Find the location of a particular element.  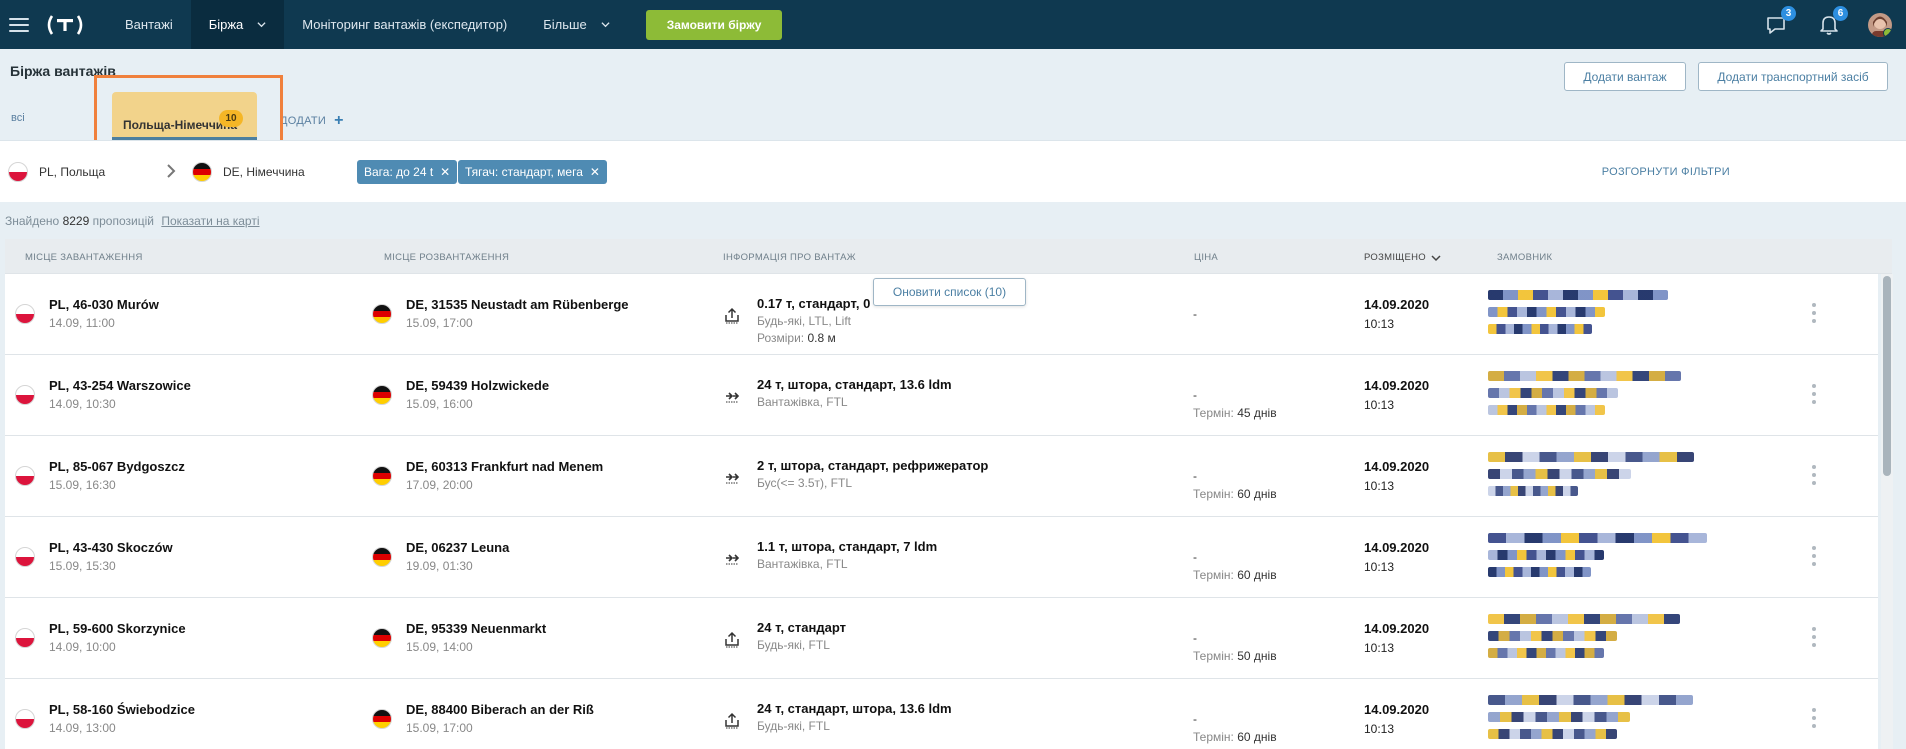

unload-place-title: DE, 88400 Biberach an der Riß is located at coordinates (500, 709).